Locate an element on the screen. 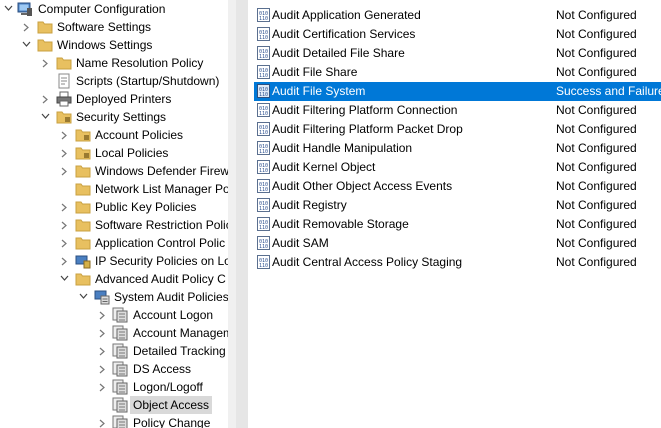 This screenshot has width=661, height=428. tree-label: Security Settings is located at coordinates (121, 117).